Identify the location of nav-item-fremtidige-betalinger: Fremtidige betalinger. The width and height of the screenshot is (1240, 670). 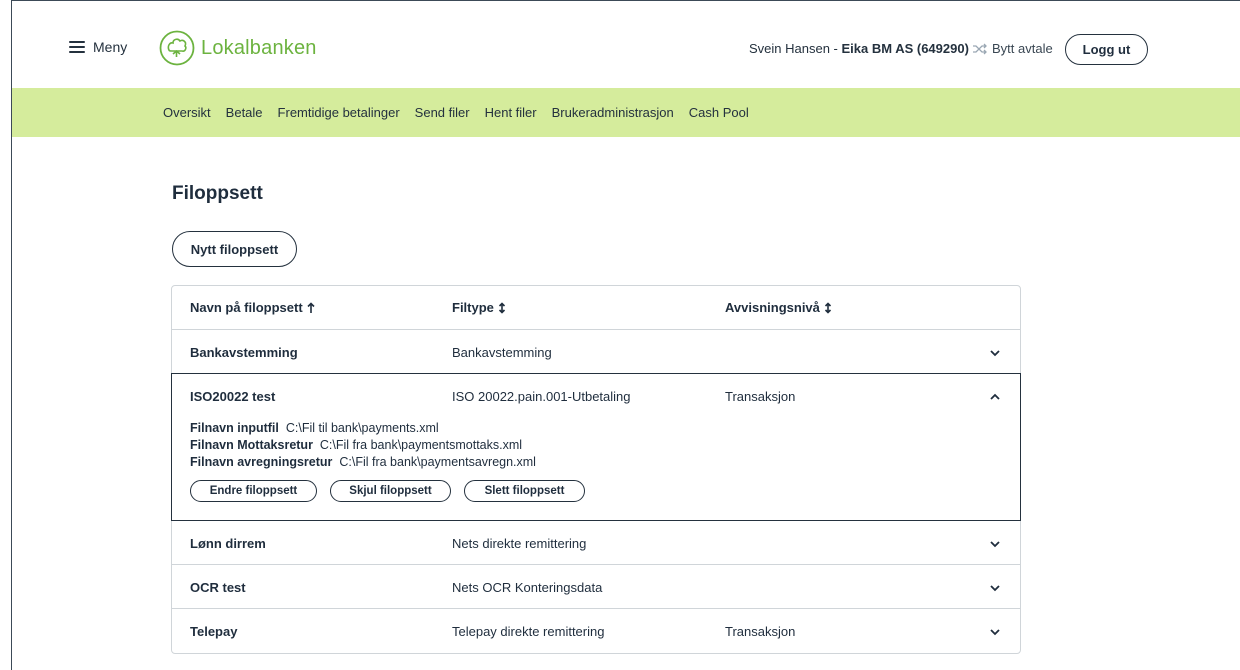
(339, 112).